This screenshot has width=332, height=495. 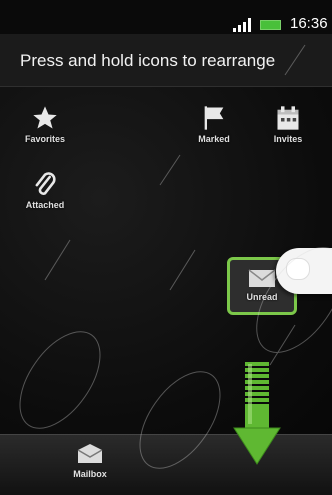 I want to click on favorites-tab-icon: Favorites, so click(x=45, y=127).